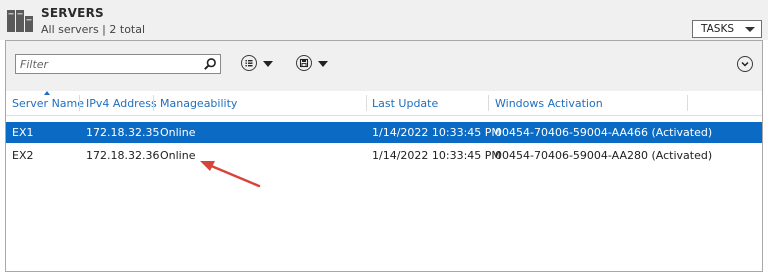  What do you see at coordinates (405, 103) in the screenshot?
I see `column-header-last-update: Last Update` at bounding box center [405, 103].